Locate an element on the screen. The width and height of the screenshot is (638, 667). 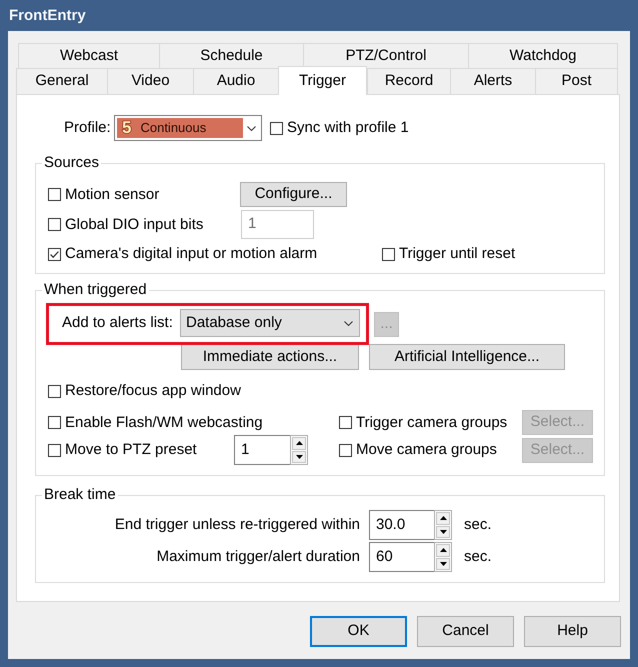
dialog-button: Cancel is located at coordinates (465, 631).